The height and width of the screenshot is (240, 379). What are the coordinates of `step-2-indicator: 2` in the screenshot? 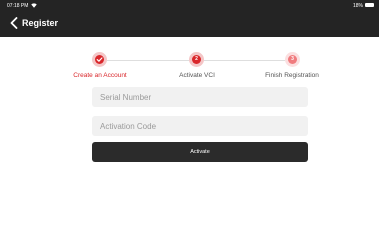 It's located at (196, 59).